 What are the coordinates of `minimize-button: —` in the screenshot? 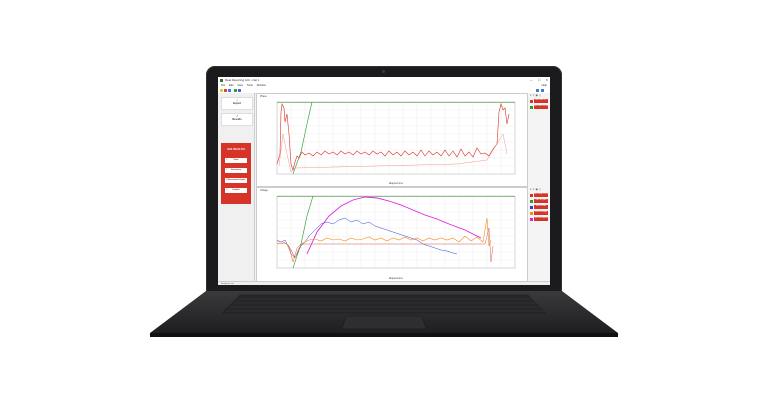 It's located at (531, 80).